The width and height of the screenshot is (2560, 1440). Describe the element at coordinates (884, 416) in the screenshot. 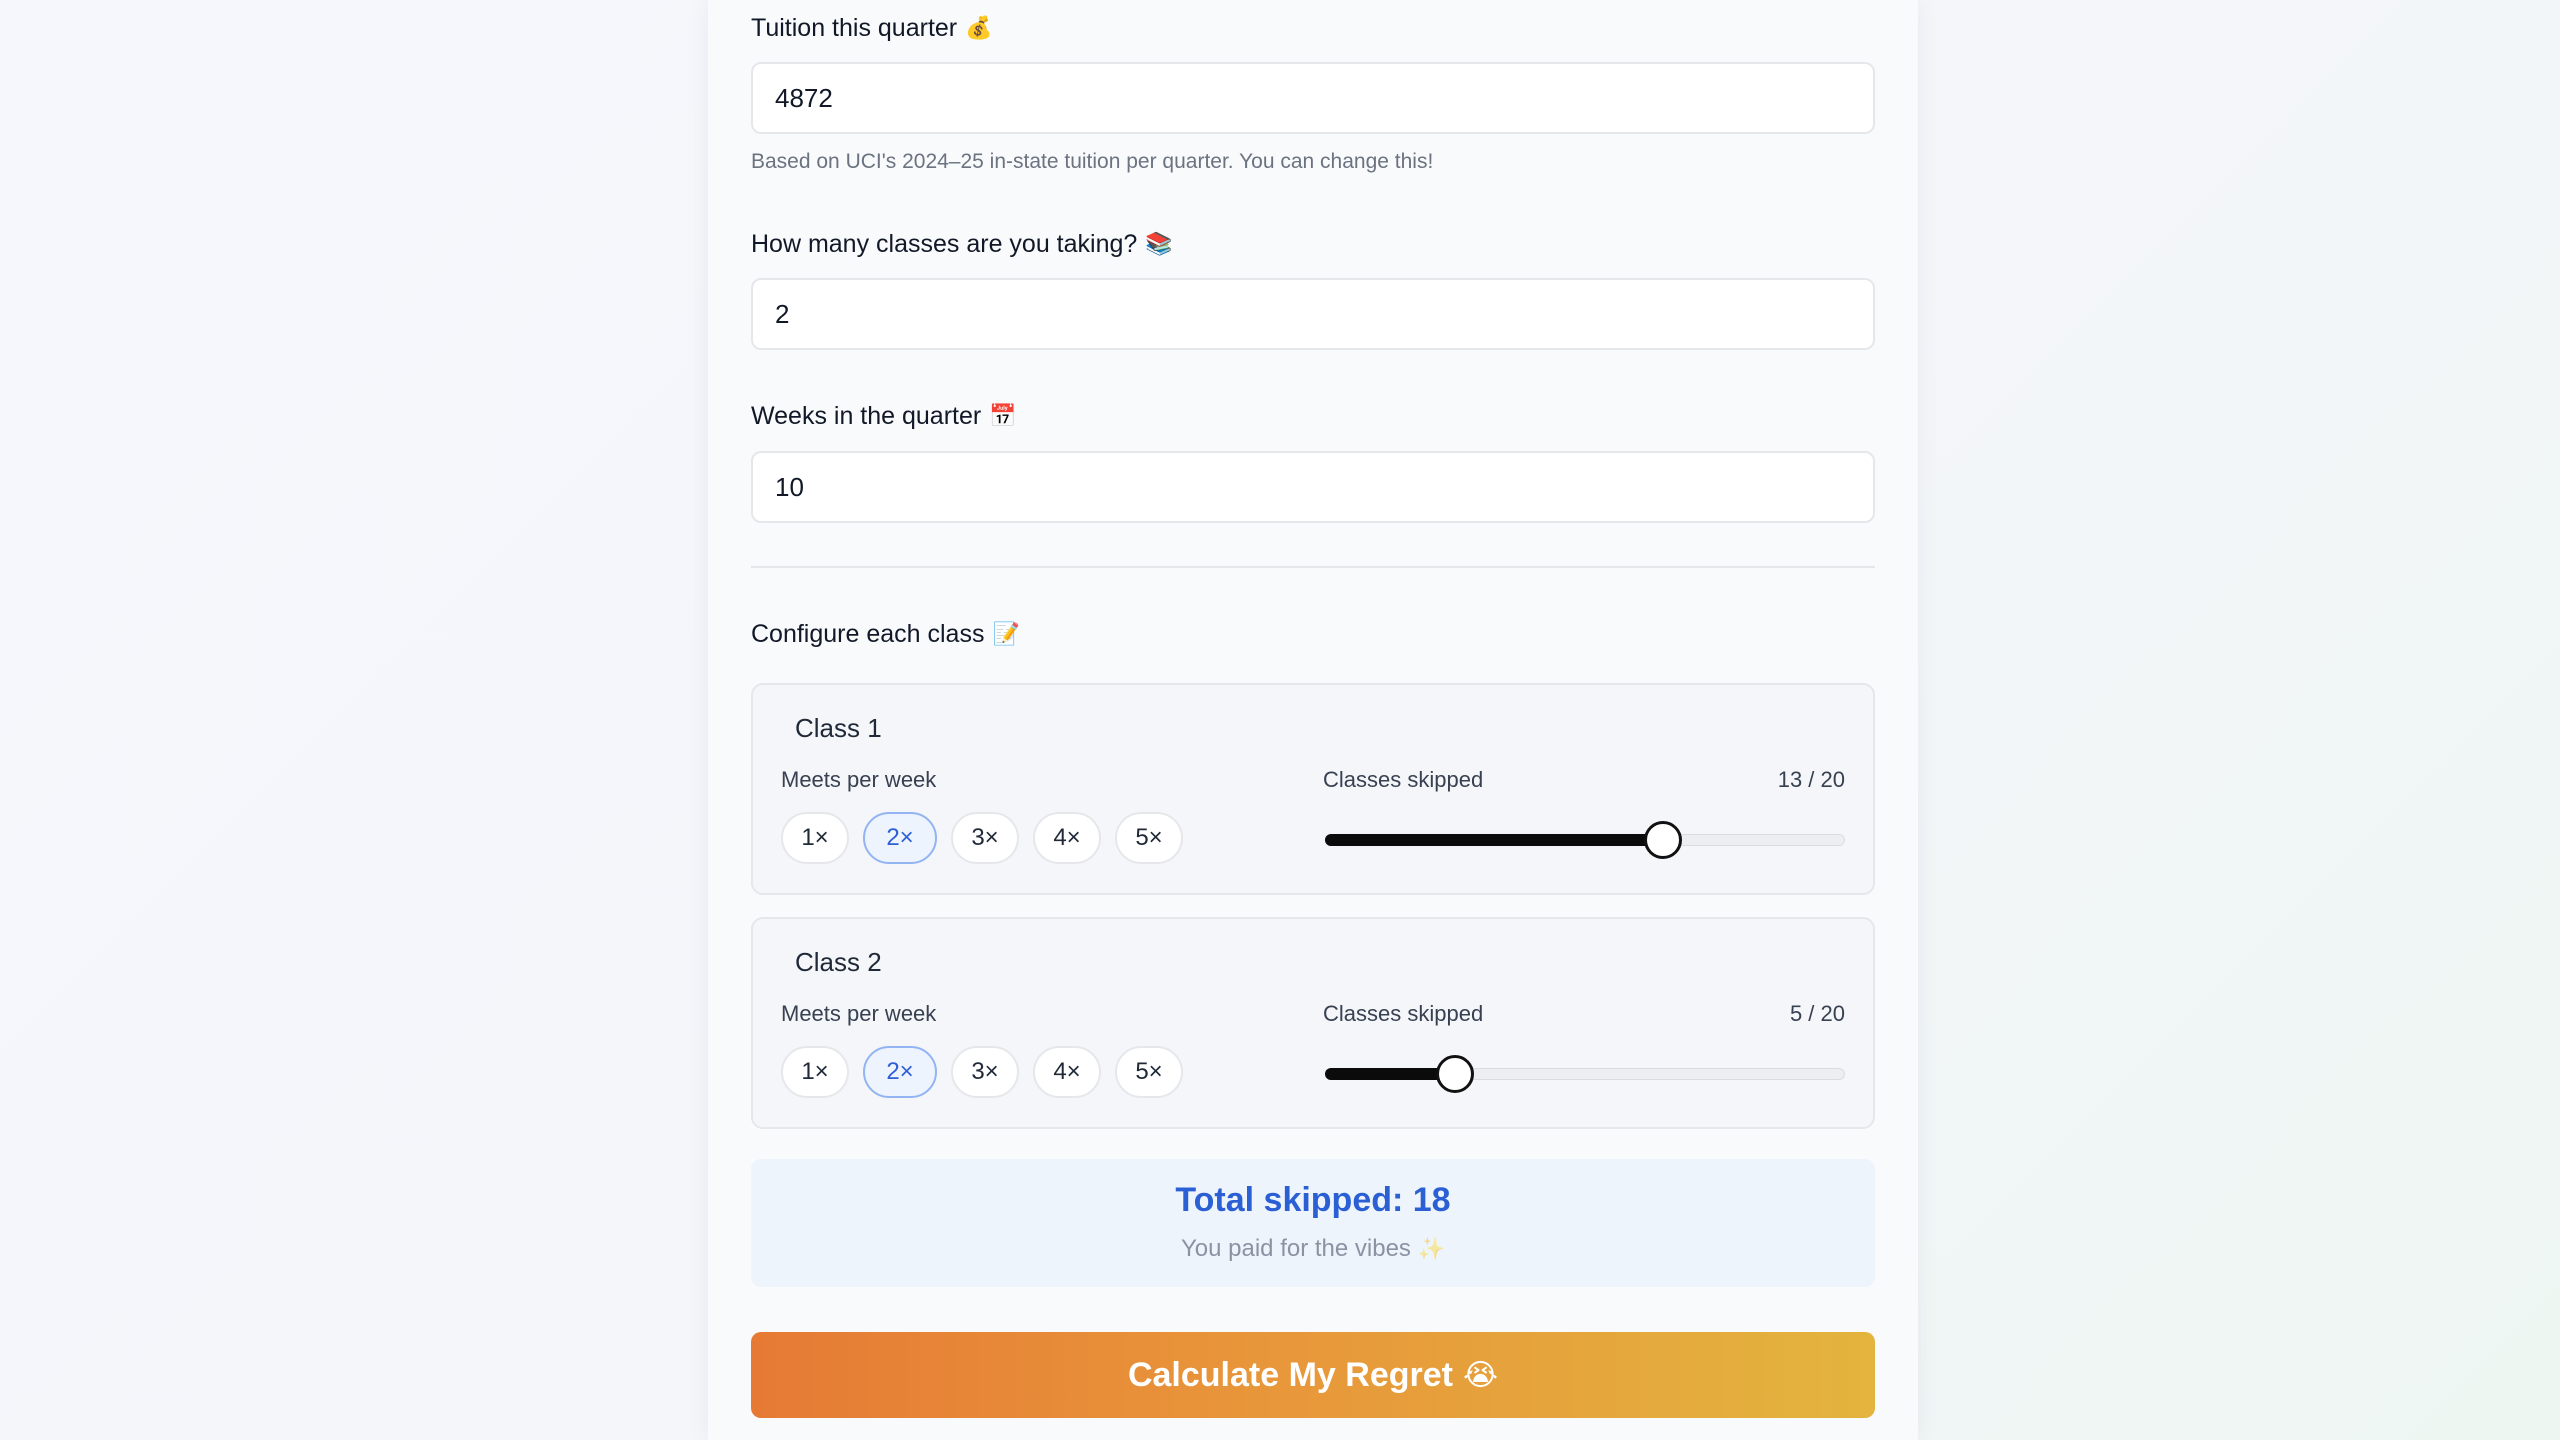

I see `weeks-label: Weeks in the quarter 📅` at that location.